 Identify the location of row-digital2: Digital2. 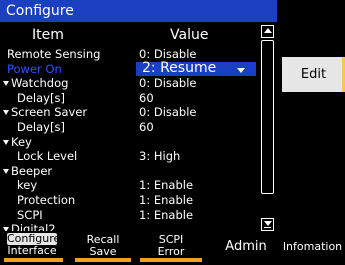
(129, 226).